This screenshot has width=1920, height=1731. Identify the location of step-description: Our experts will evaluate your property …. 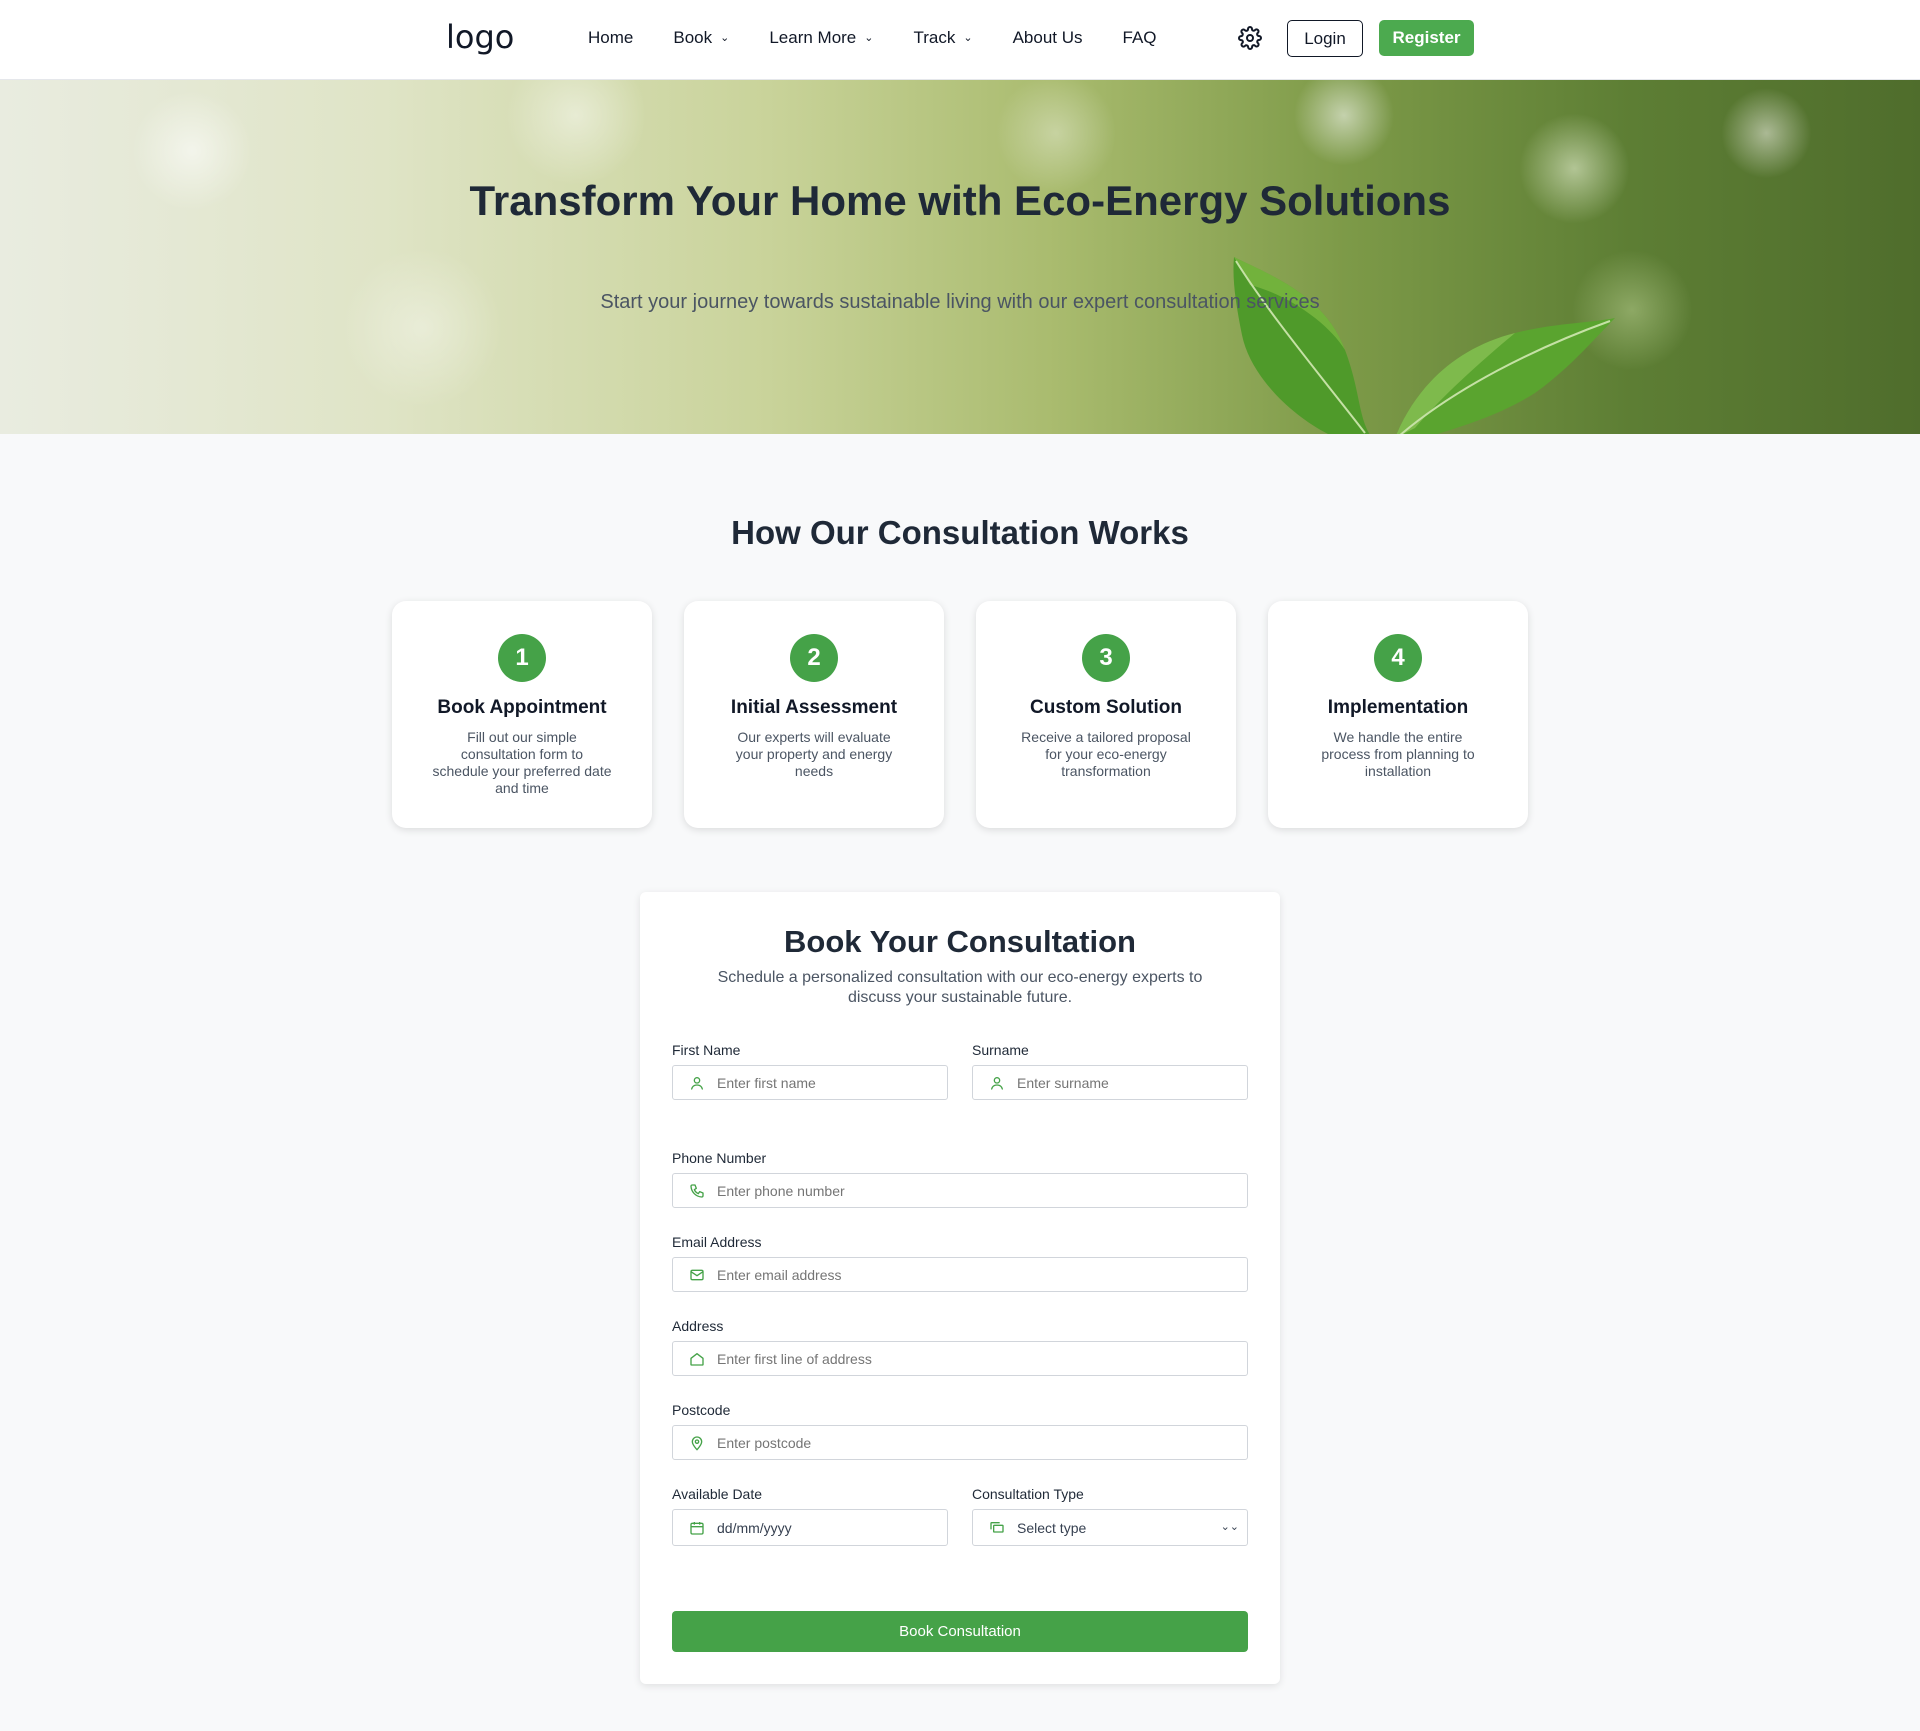
(814, 754).